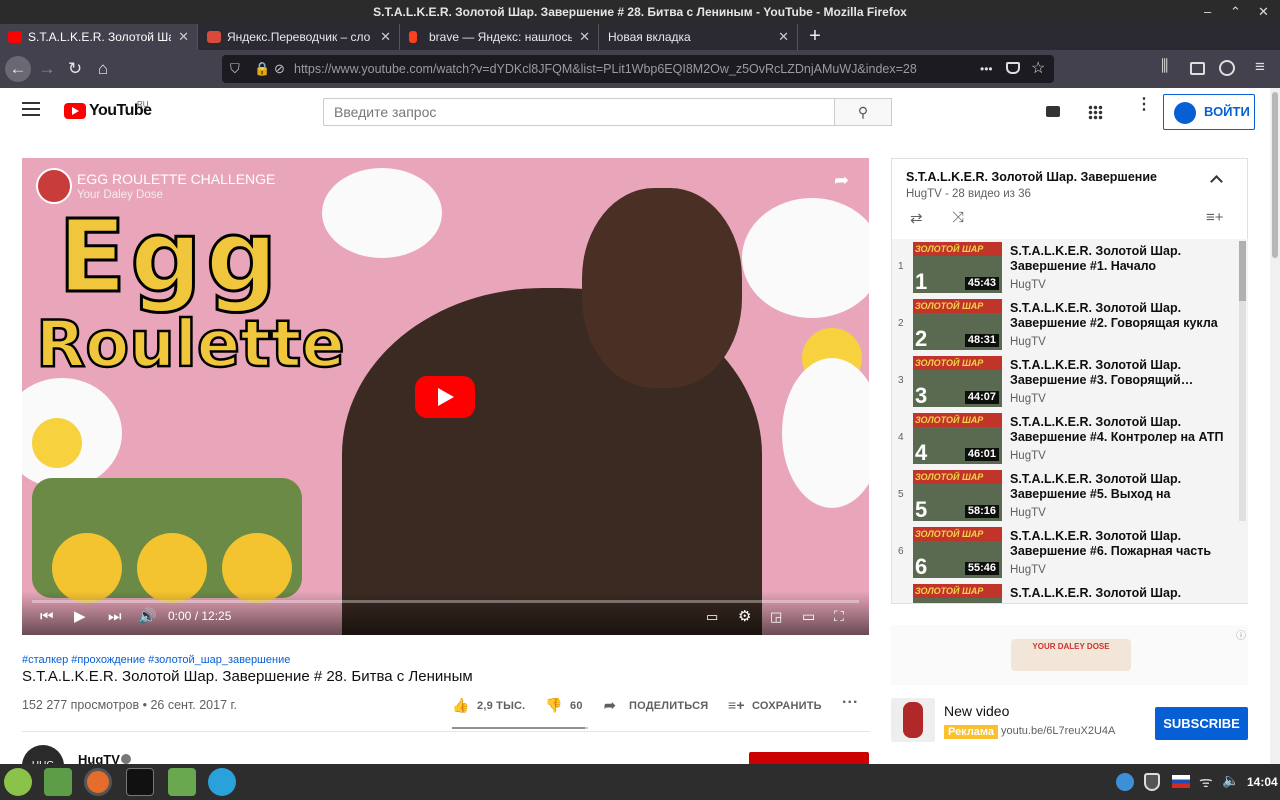  What do you see at coordinates (986, 69) in the screenshot?
I see `page-actions-icon: •••` at bounding box center [986, 69].